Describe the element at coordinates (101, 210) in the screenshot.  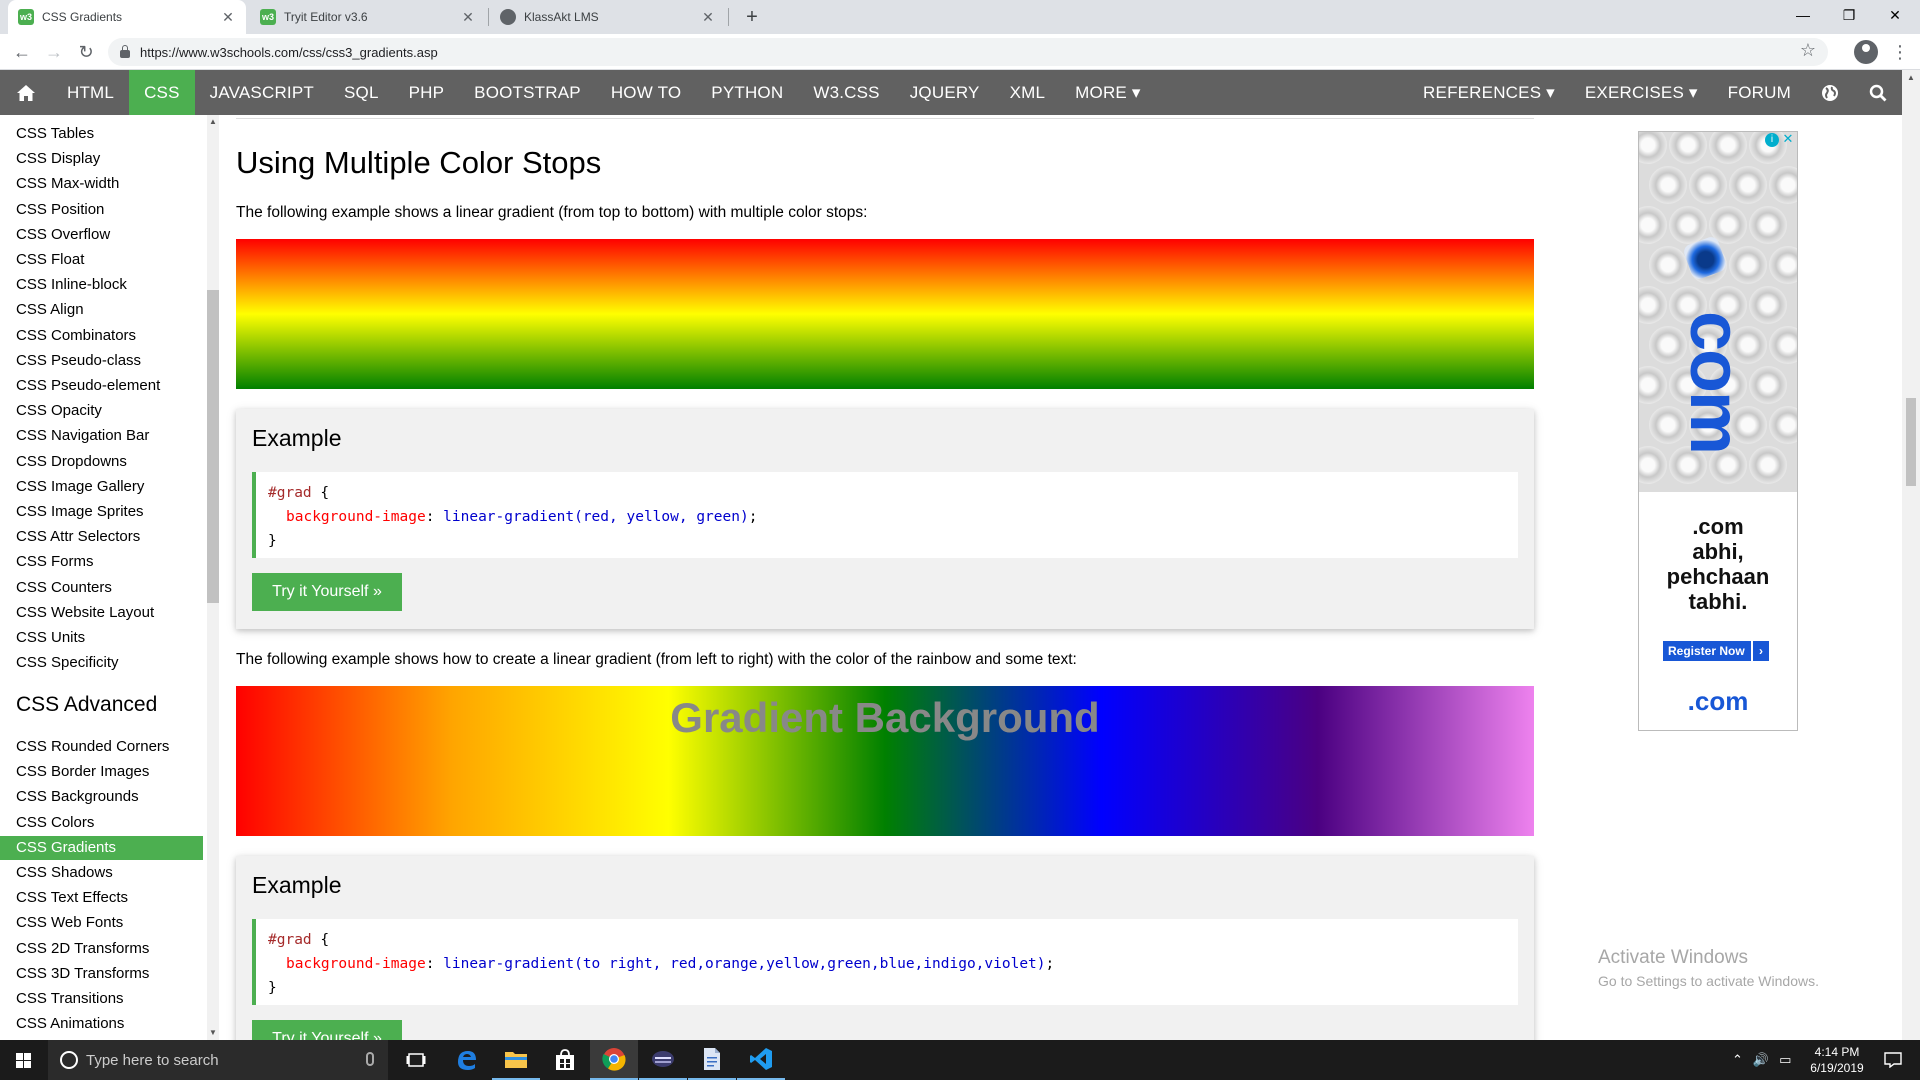
I see `sidebar-item-css-position: CSS Position` at that location.